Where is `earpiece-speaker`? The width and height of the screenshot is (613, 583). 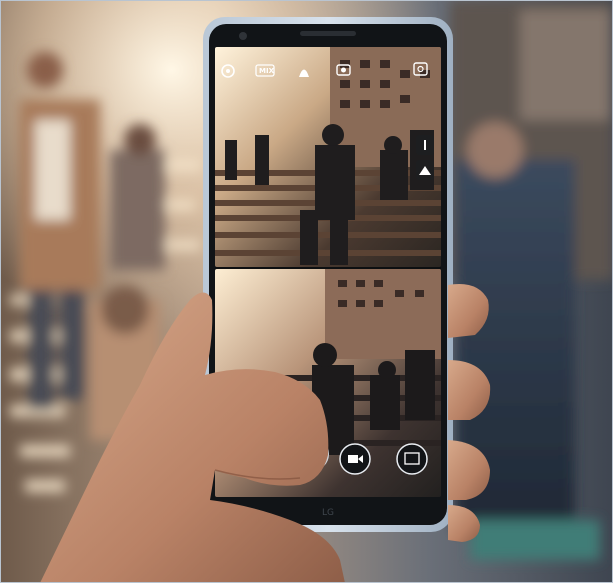 earpiece-speaker is located at coordinates (328, 33).